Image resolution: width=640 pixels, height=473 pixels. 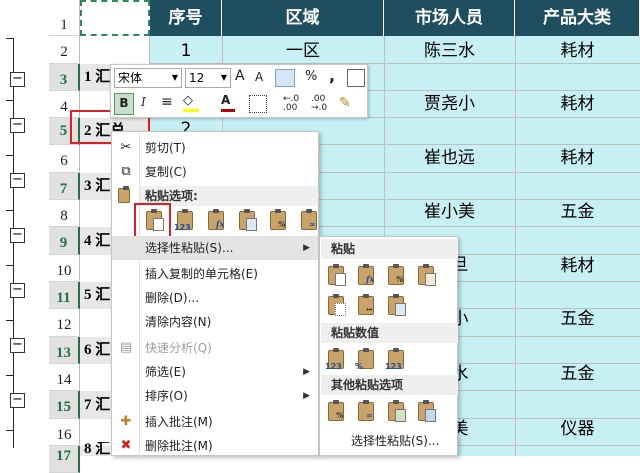 What do you see at coordinates (186, 18) in the screenshot?
I see `column-header-seq: 序号` at bounding box center [186, 18].